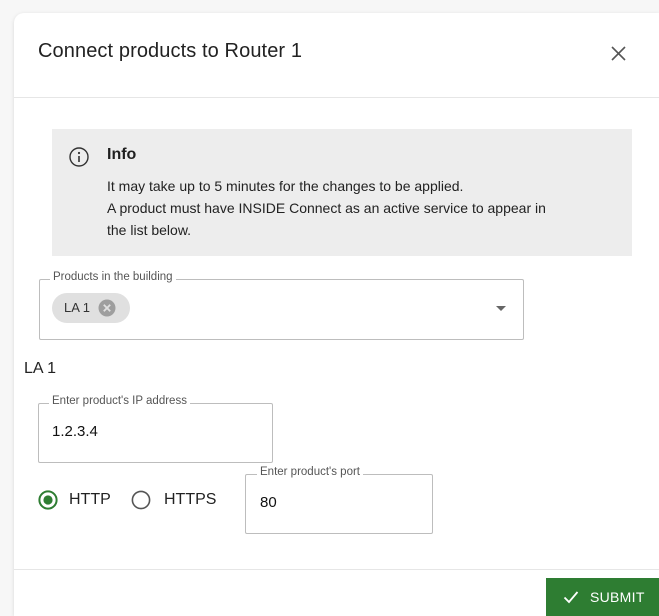 The width and height of the screenshot is (659, 616). What do you see at coordinates (122, 154) in the screenshot?
I see `info-title: Info` at bounding box center [122, 154].